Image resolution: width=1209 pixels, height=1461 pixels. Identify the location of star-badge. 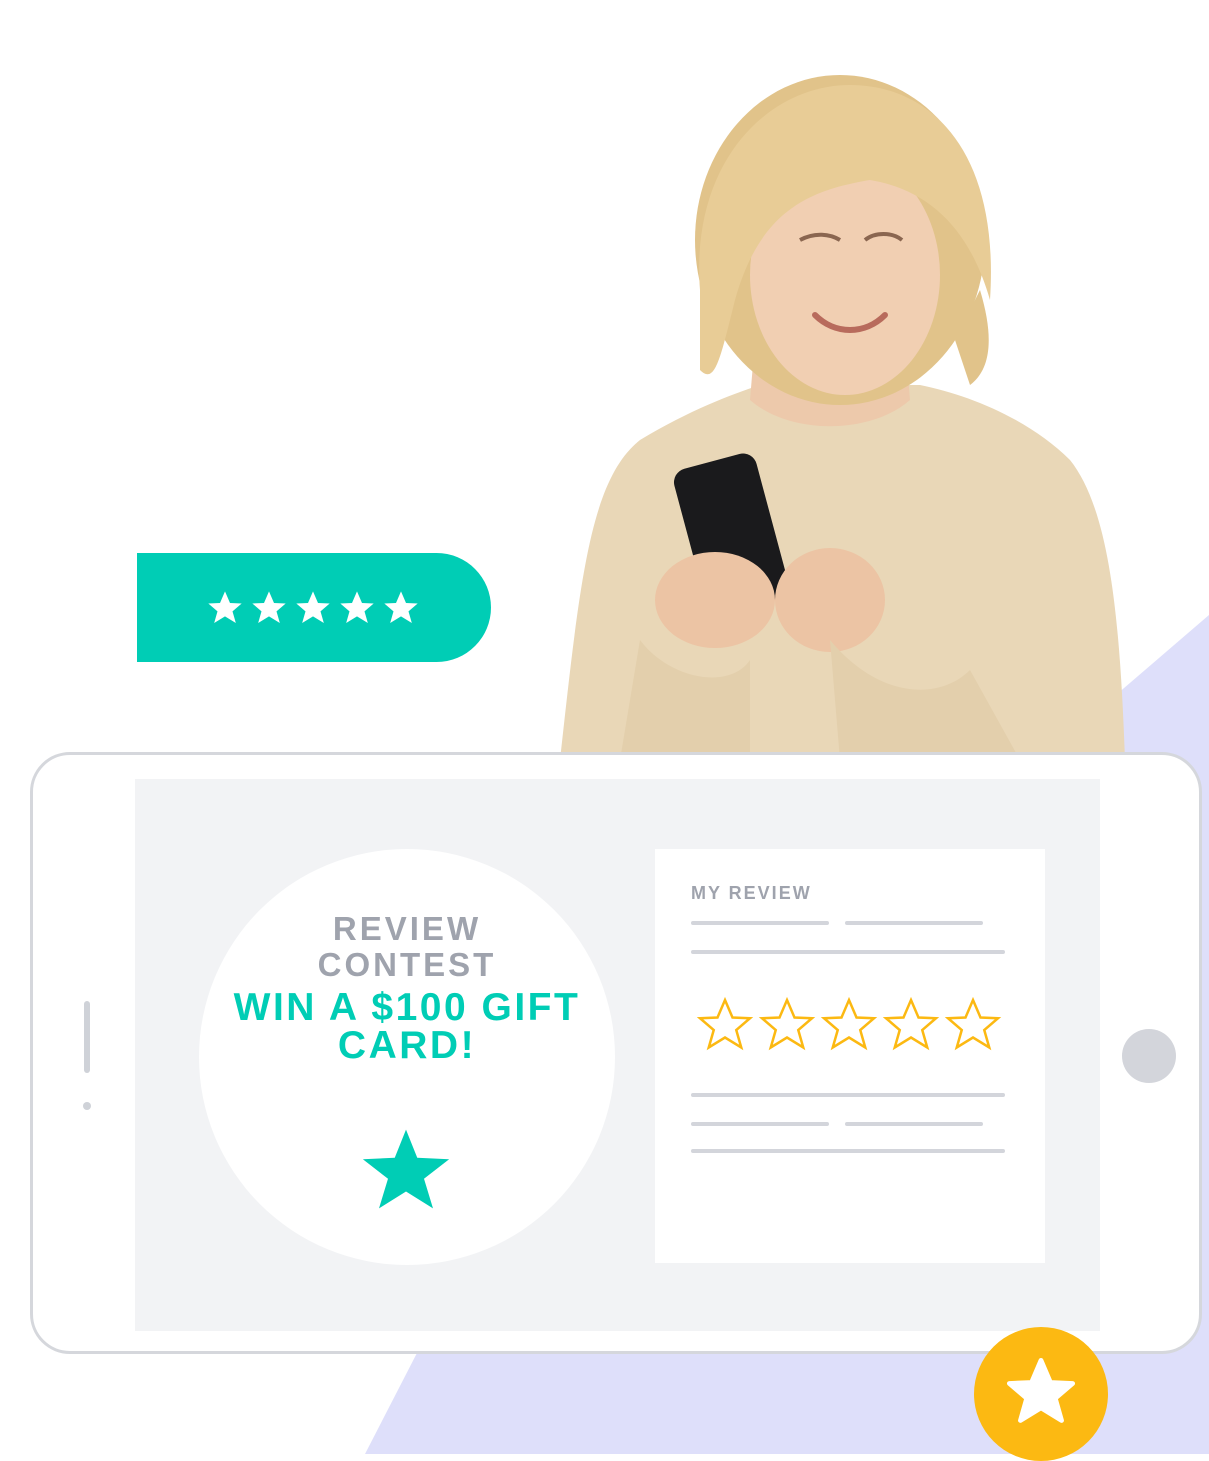
(1041, 1394).